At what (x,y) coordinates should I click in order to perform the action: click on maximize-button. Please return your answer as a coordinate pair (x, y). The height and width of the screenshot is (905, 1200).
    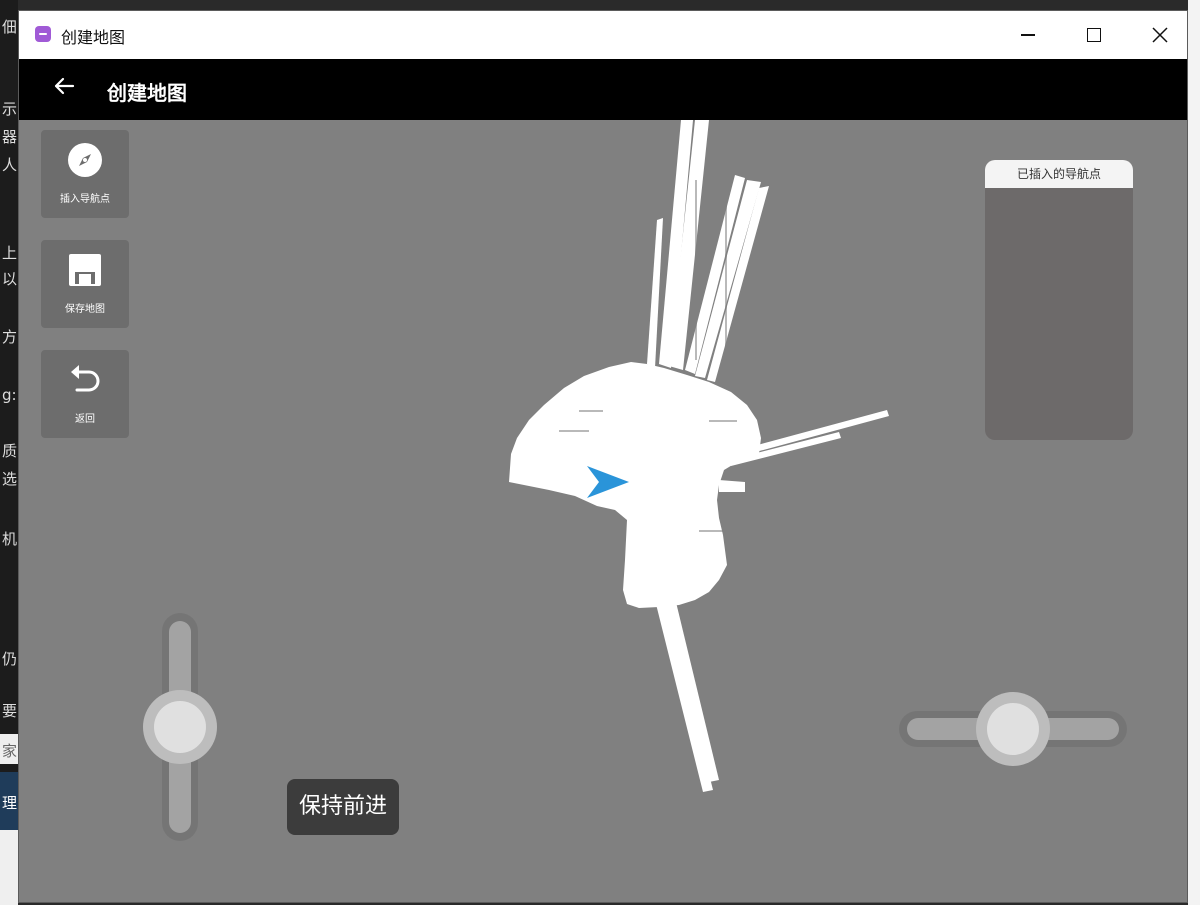
    Looking at the image, I should click on (1094, 35).